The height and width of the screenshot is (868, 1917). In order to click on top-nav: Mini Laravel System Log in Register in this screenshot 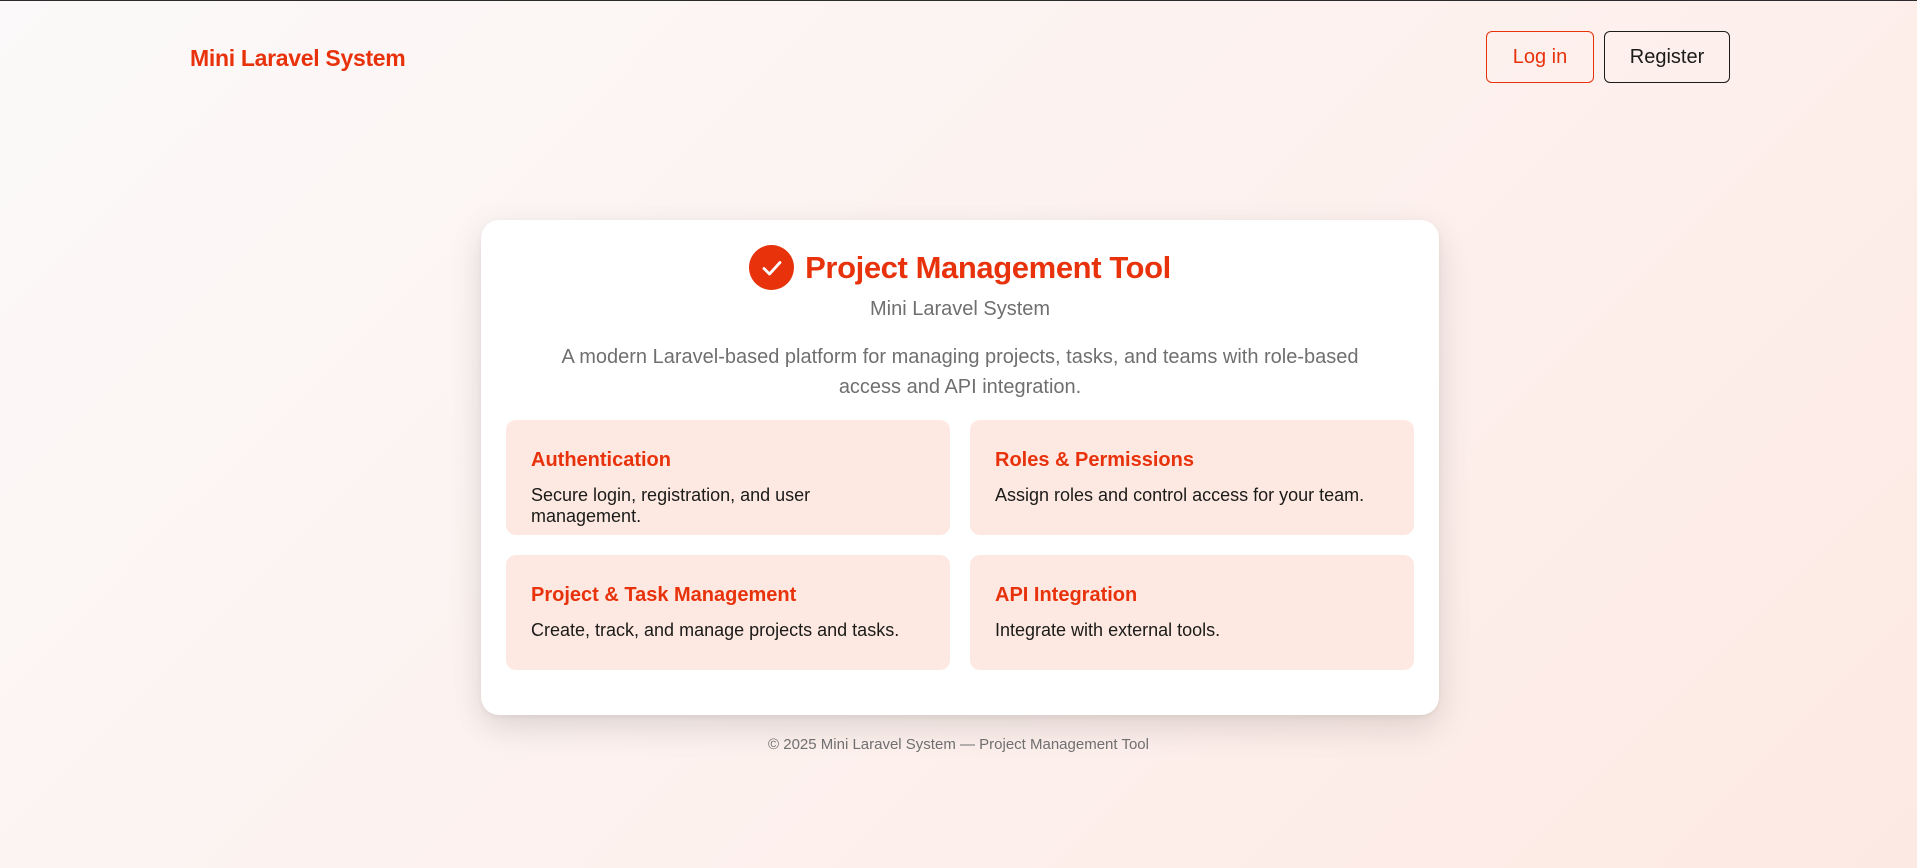, I will do `click(958, 58)`.